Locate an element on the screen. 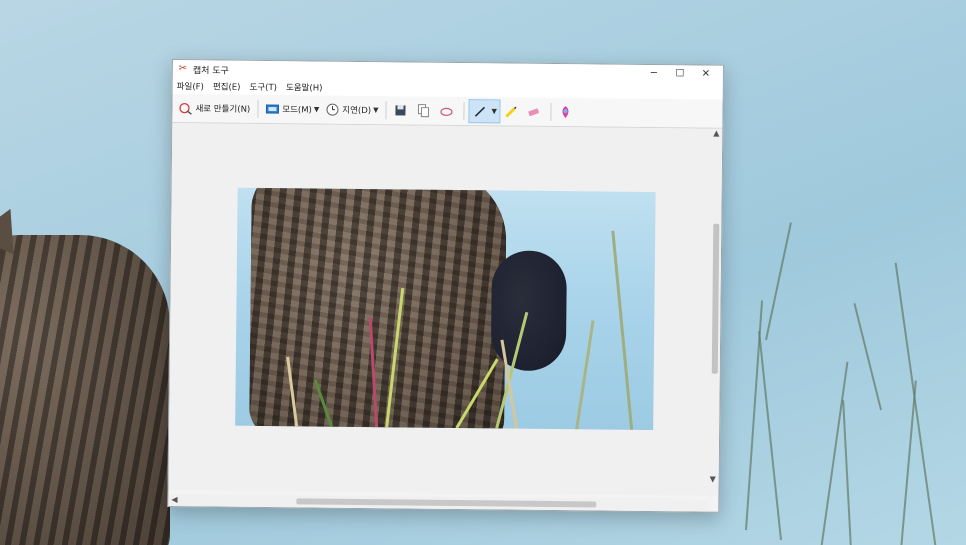 The height and width of the screenshot is (545, 966). eraser-button is located at coordinates (535, 112).